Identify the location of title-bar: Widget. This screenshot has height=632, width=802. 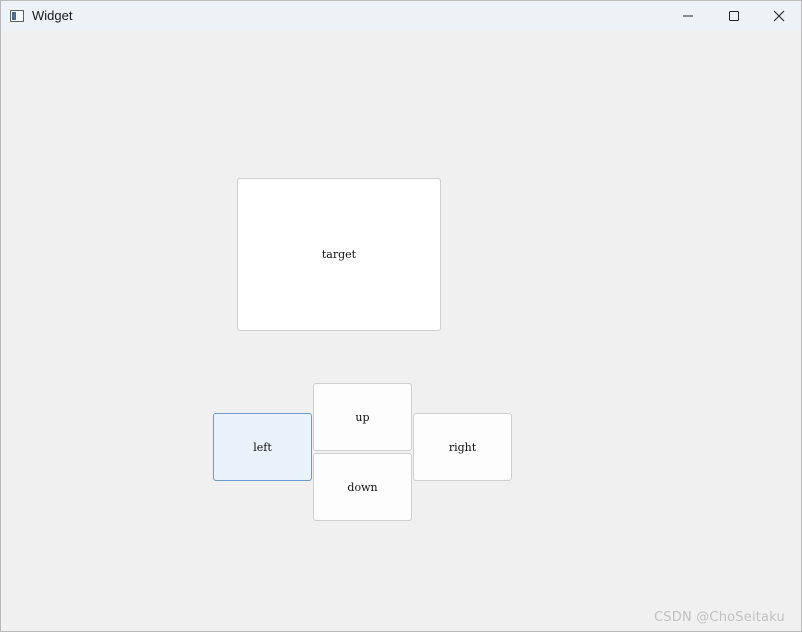
(401, 16).